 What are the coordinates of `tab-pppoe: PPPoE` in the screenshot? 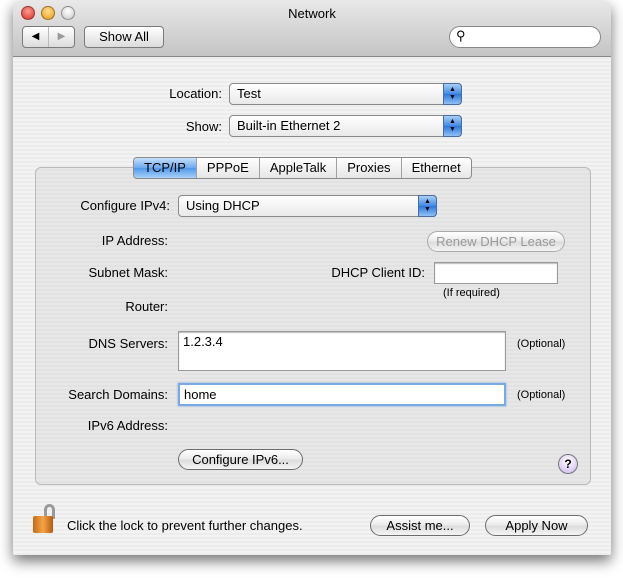 It's located at (227, 168).